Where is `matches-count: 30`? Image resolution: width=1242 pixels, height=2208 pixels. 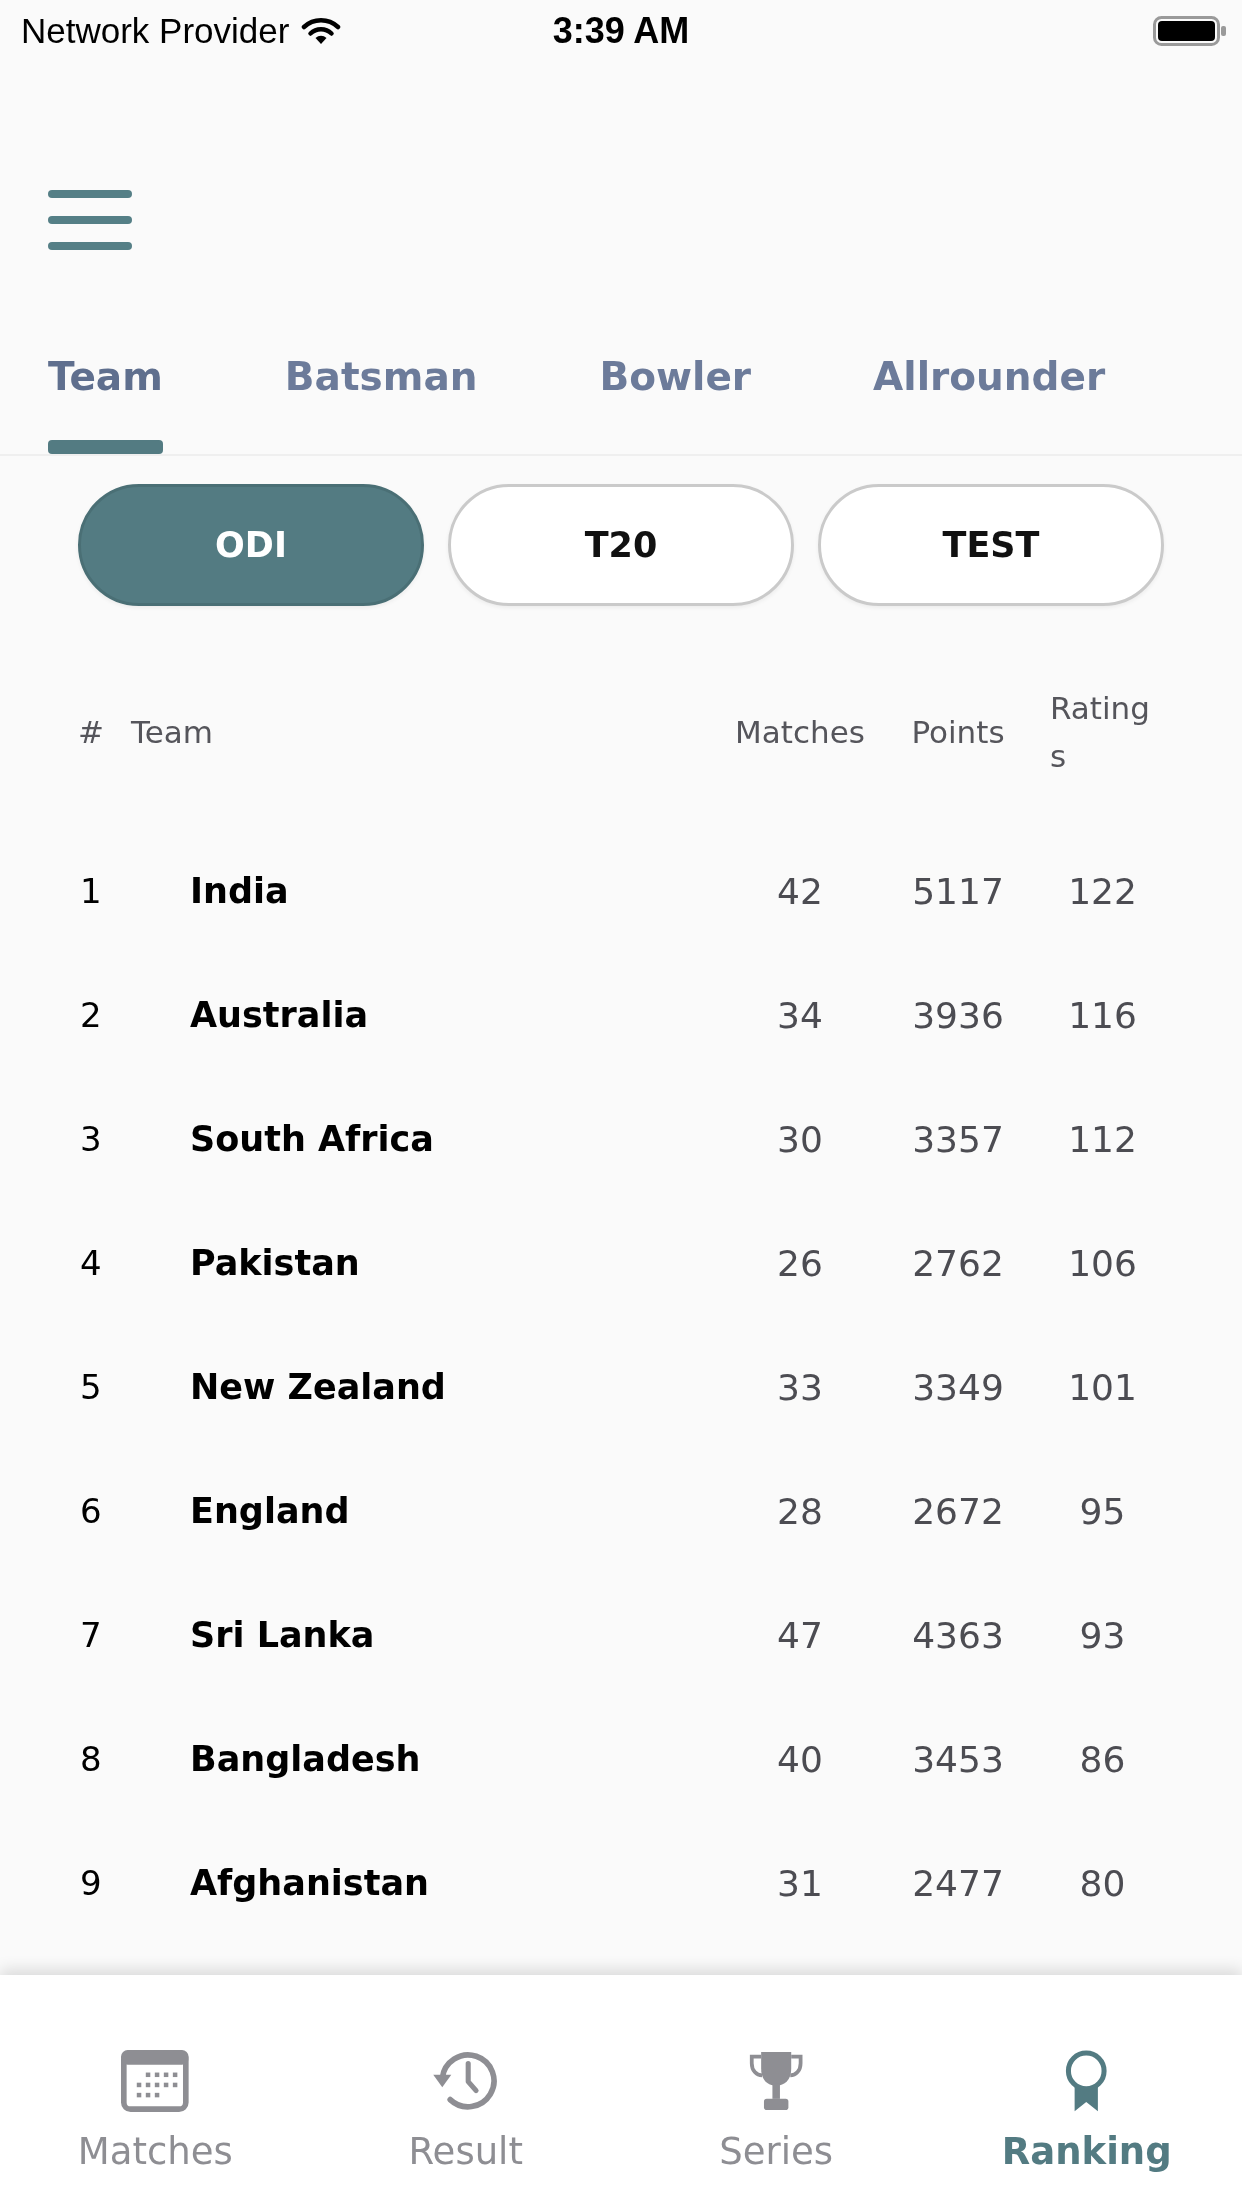 matches-count: 30 is located at coordinates (800, 1139).